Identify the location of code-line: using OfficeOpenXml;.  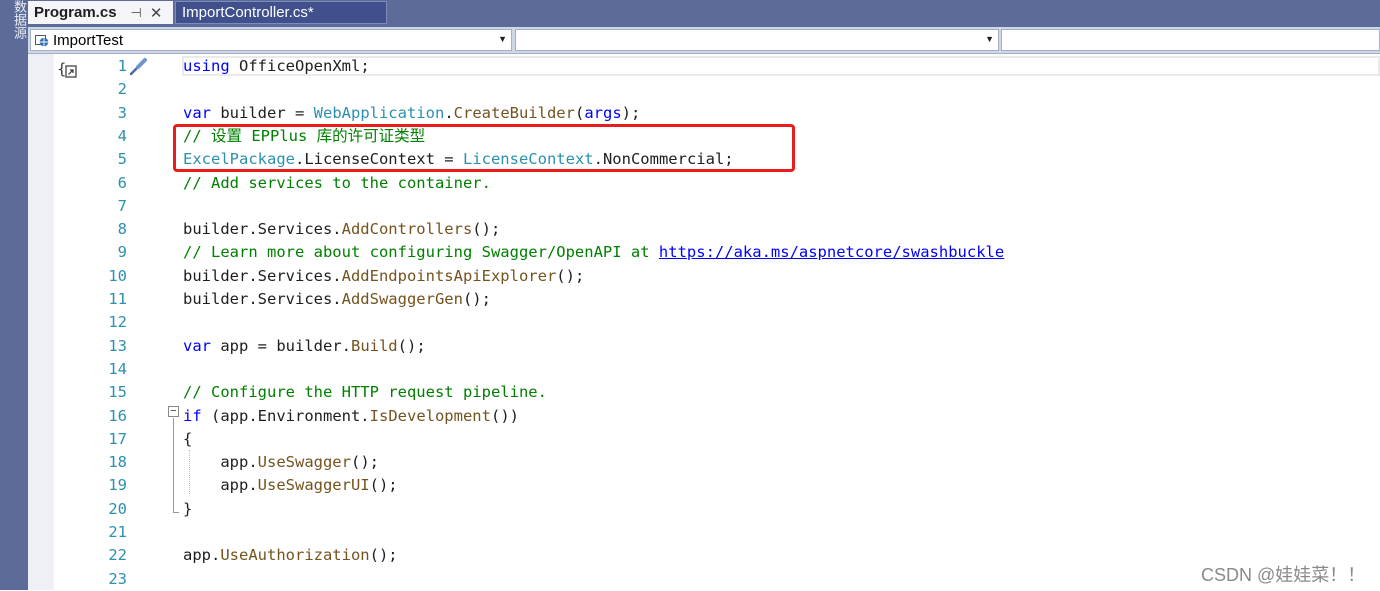
(276, 66).